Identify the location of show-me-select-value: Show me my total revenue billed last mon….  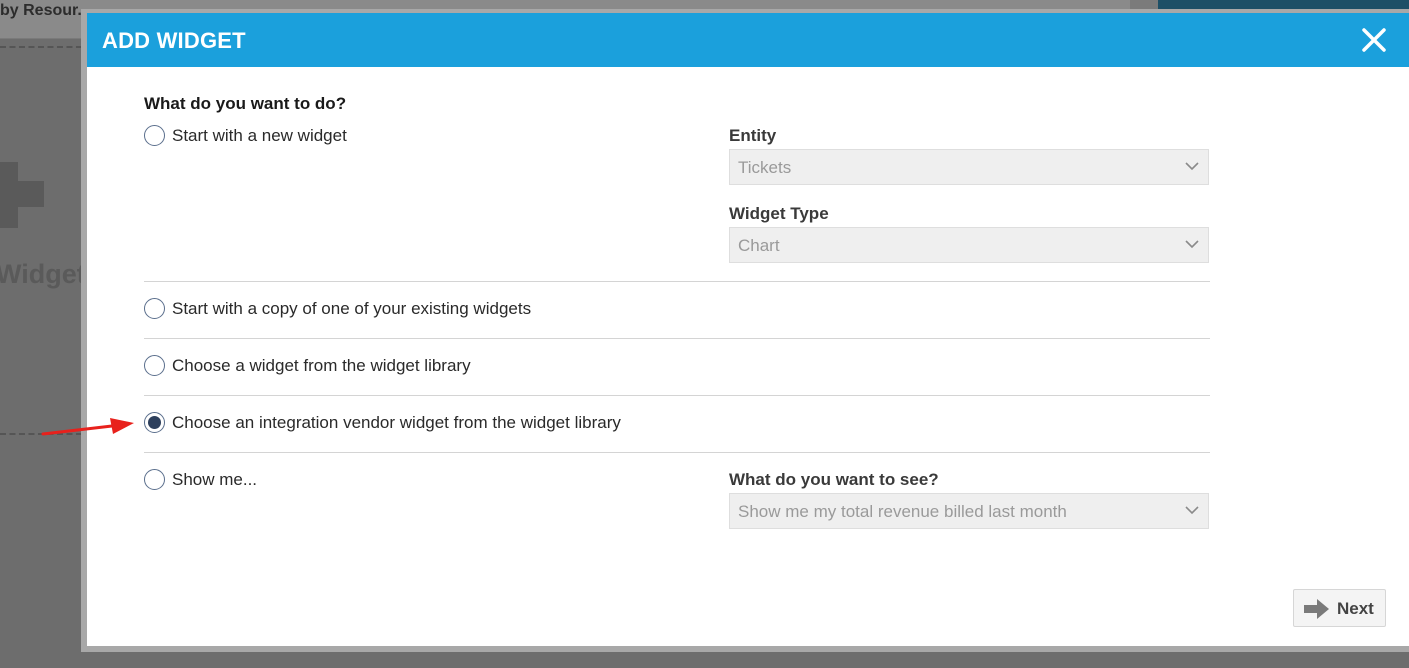
(902, 511).